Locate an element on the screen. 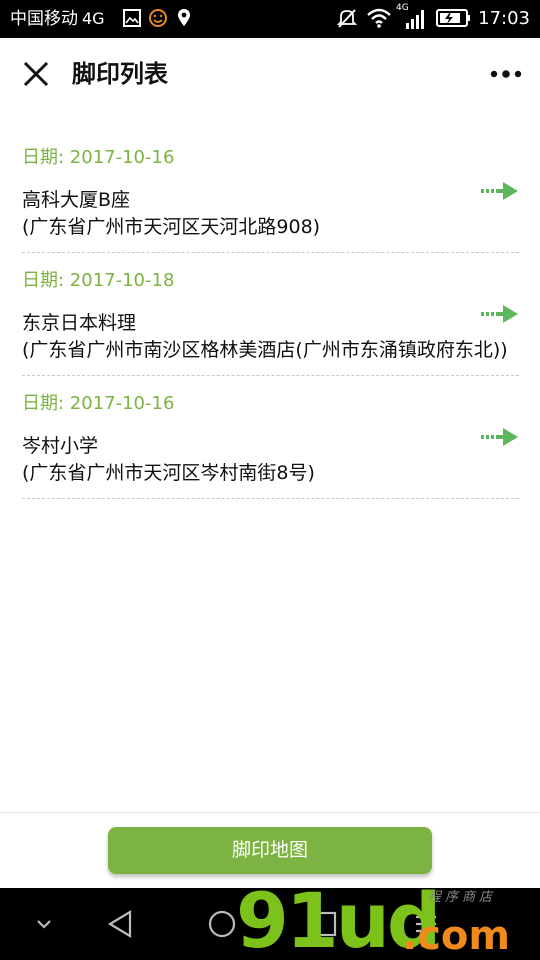 The image size is (540, 960). wifi-icon is located at coordinates (379, 18).